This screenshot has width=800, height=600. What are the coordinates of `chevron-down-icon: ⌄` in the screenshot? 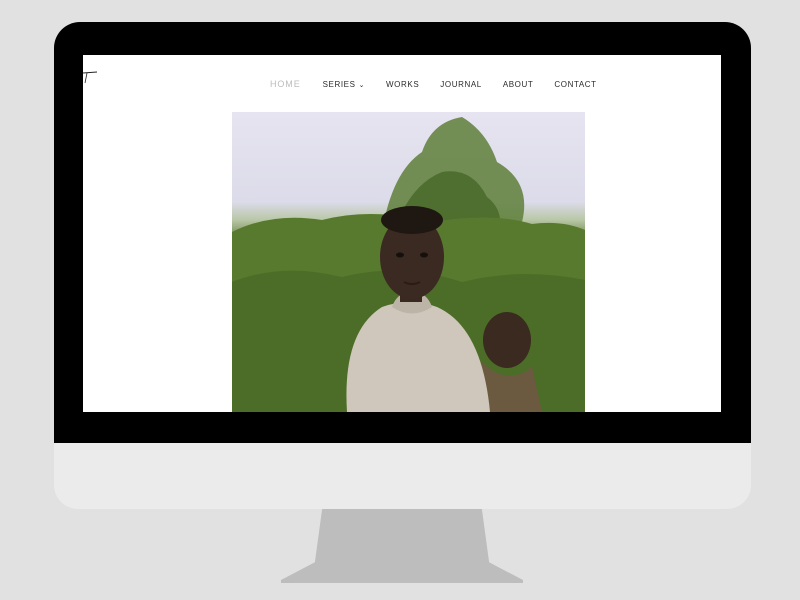 It's located at (362, 85).